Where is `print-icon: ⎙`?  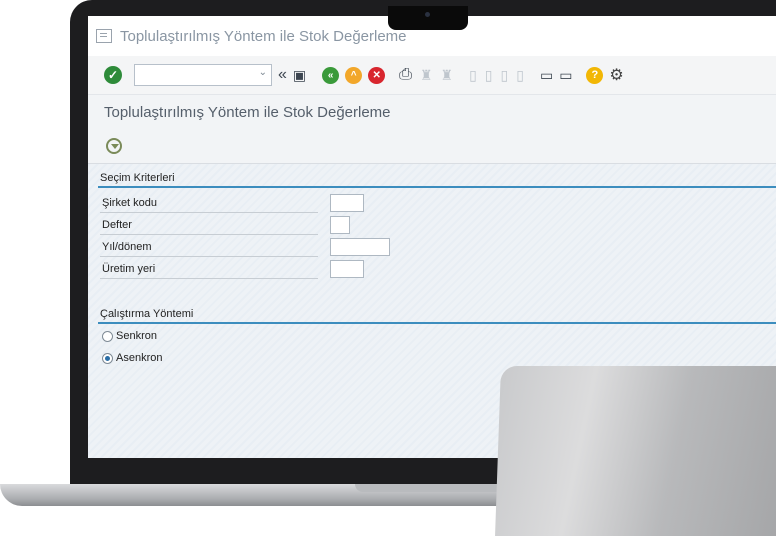 print-icon: ⎙ is located at coordinates (405, 75).